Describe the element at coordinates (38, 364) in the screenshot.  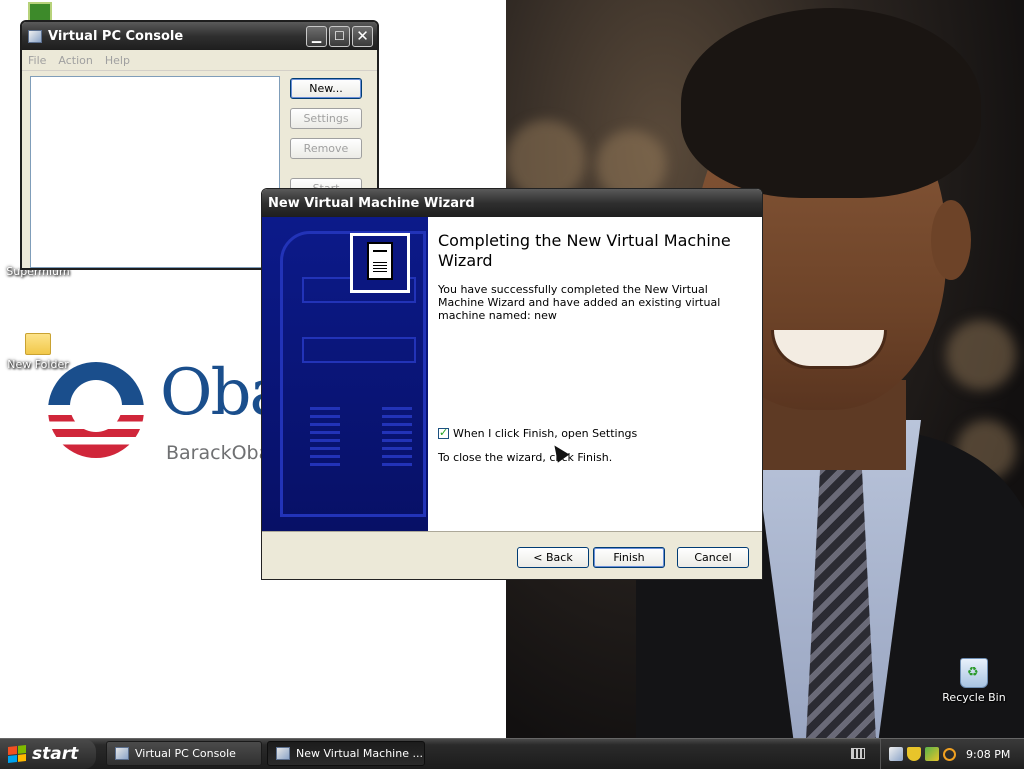
I see `desktop-icon-label: New Folder` at that location.